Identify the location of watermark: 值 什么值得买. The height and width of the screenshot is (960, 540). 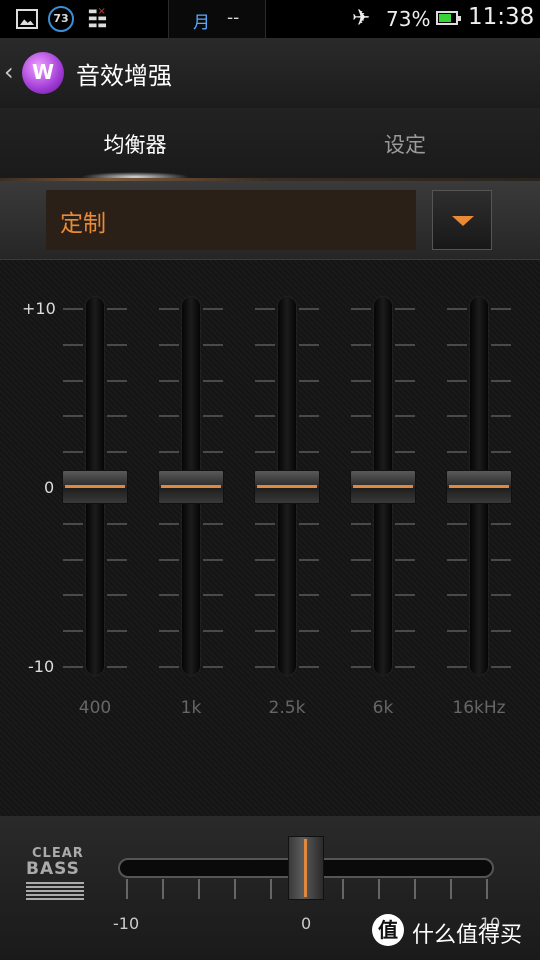
(452, 934).